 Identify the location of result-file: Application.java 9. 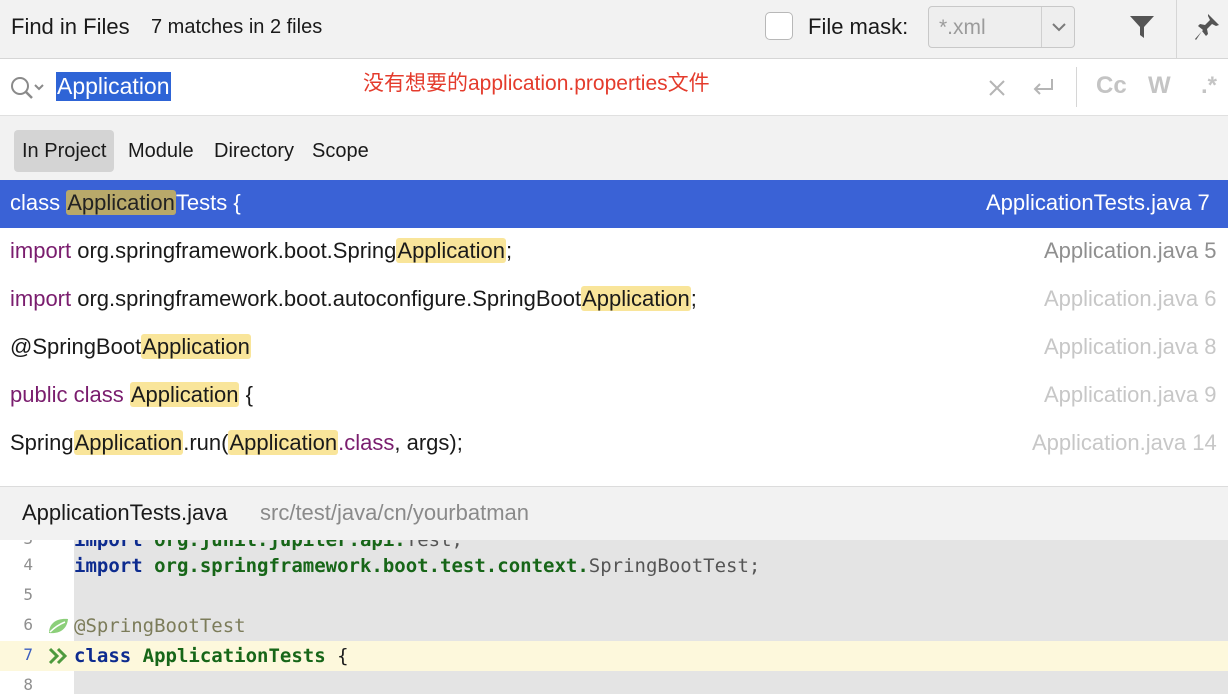
(1130, 394).